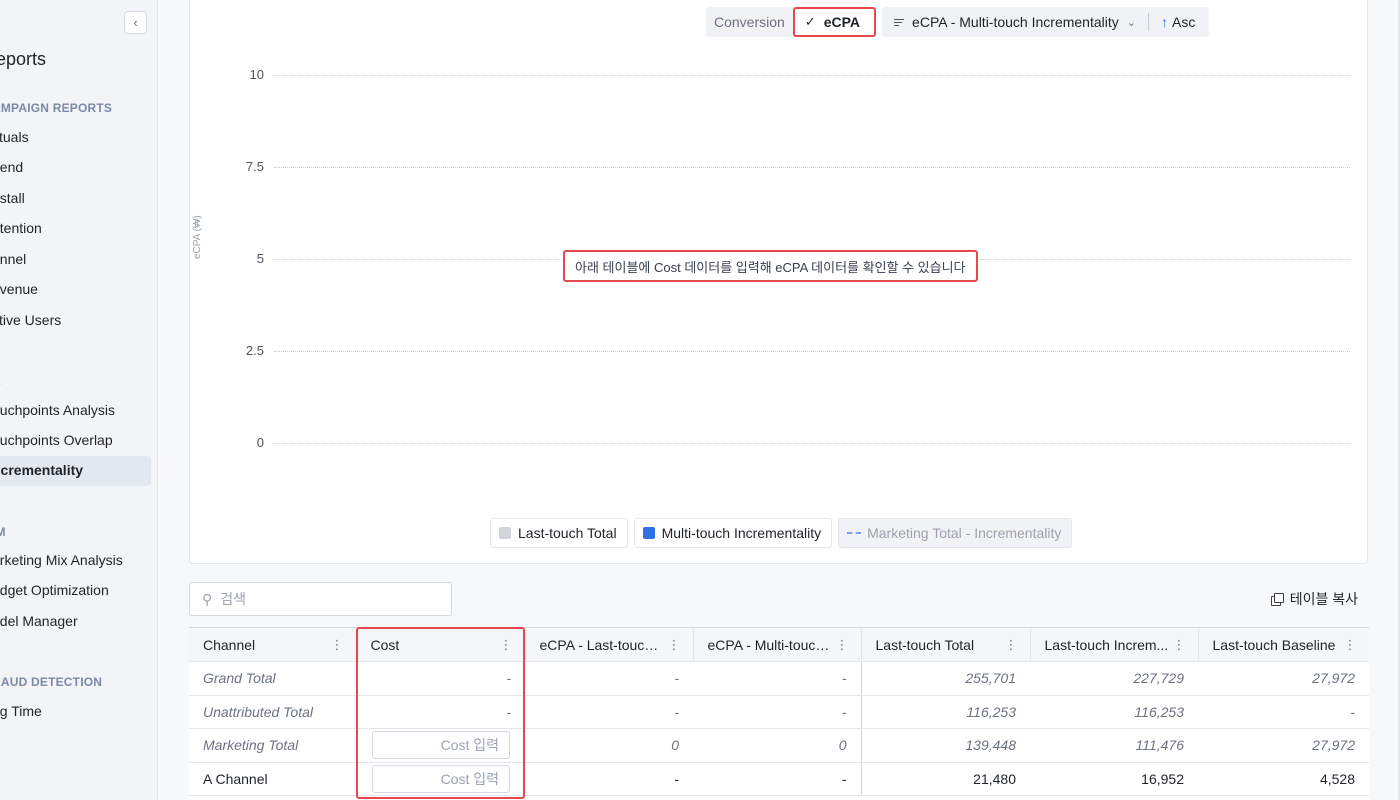 This screenshot has height=800, width=1400. I want to click on cell-last-touch-incrementality: 116,253, so click(1114, 712).